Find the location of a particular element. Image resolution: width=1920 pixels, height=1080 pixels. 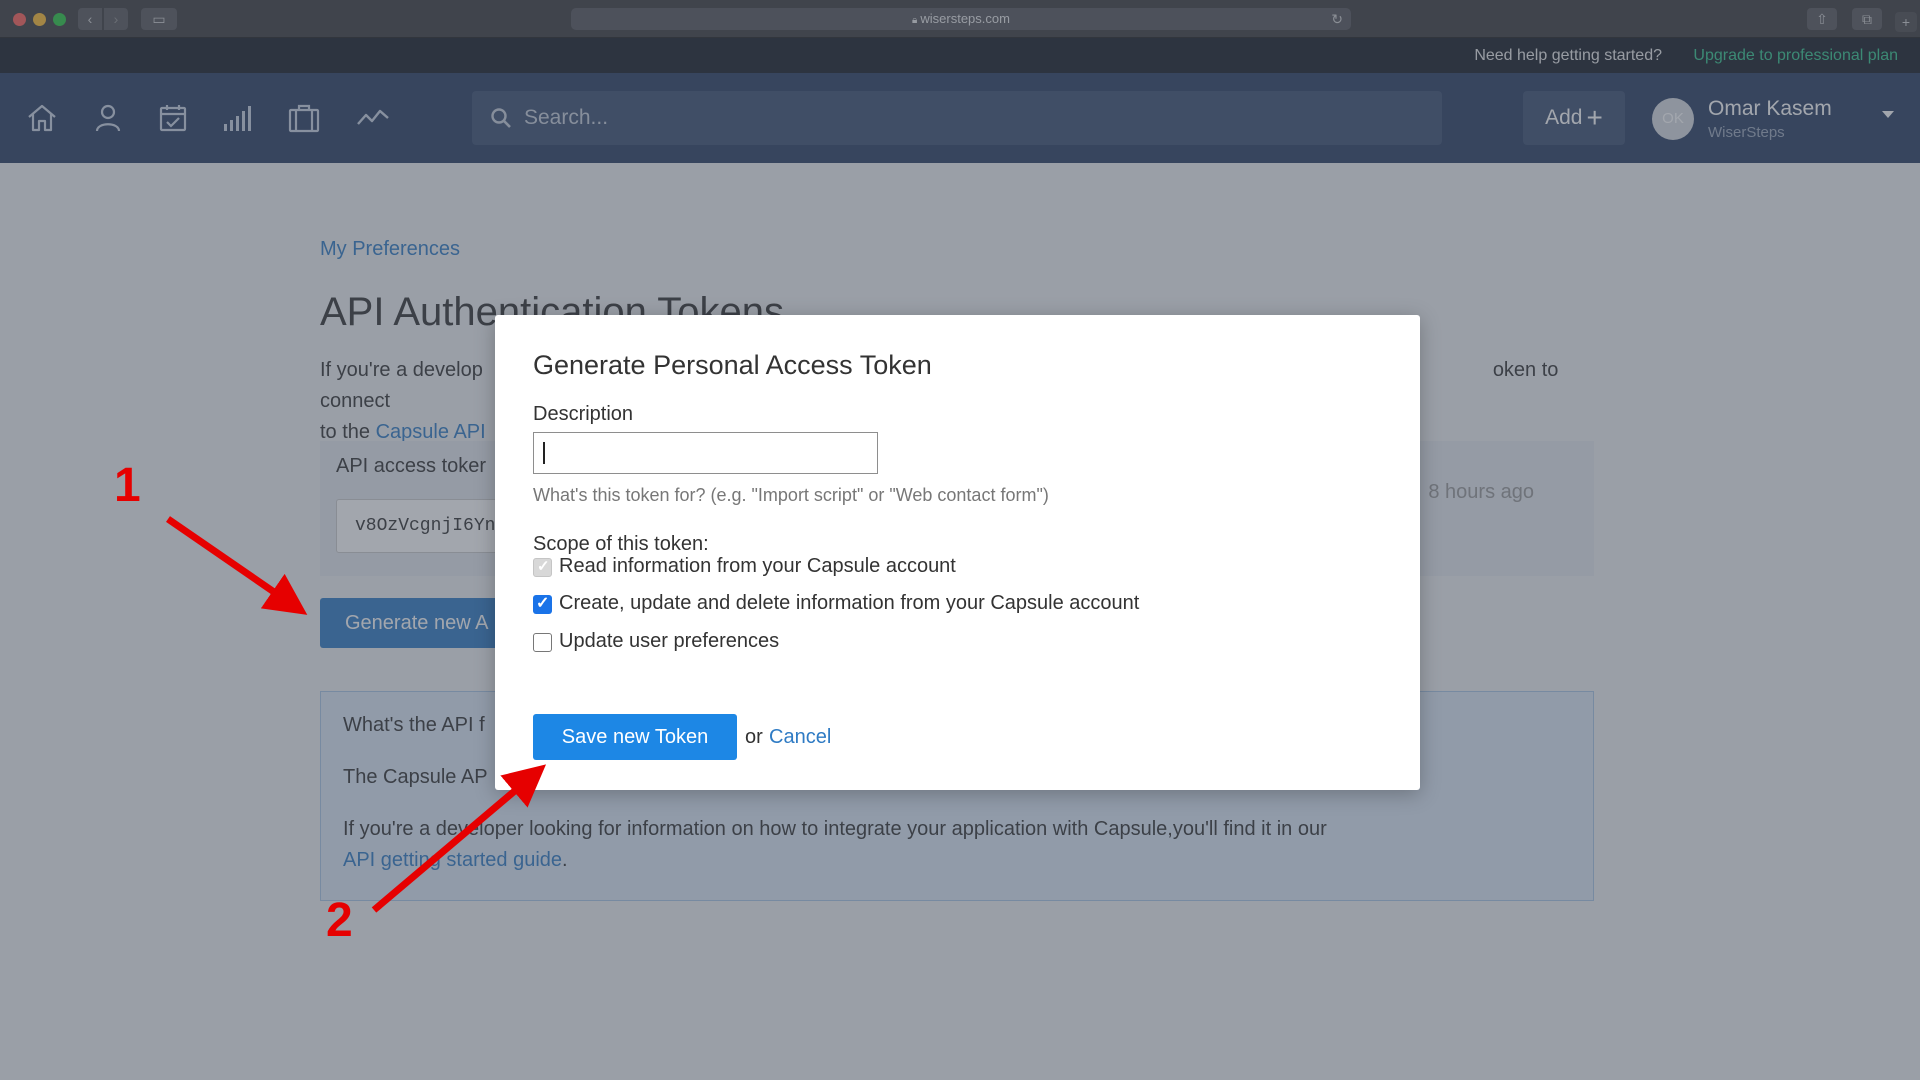

annotation-step-2: 2 is located at coordinates (339, 920).